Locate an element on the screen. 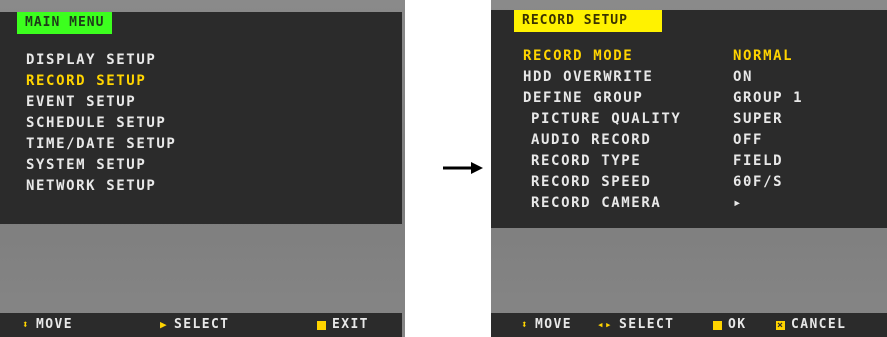  record-setup-title: RECORD SETUP is located at coordinates (588, 21).